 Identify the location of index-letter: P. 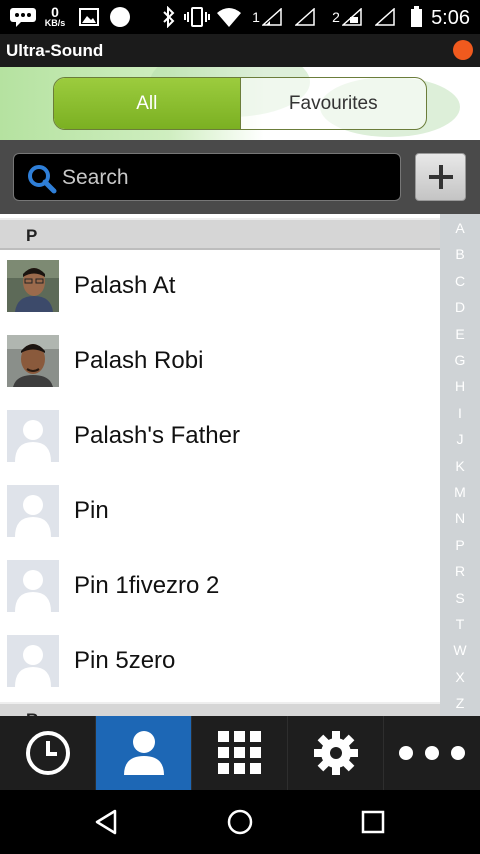
(460, 545).